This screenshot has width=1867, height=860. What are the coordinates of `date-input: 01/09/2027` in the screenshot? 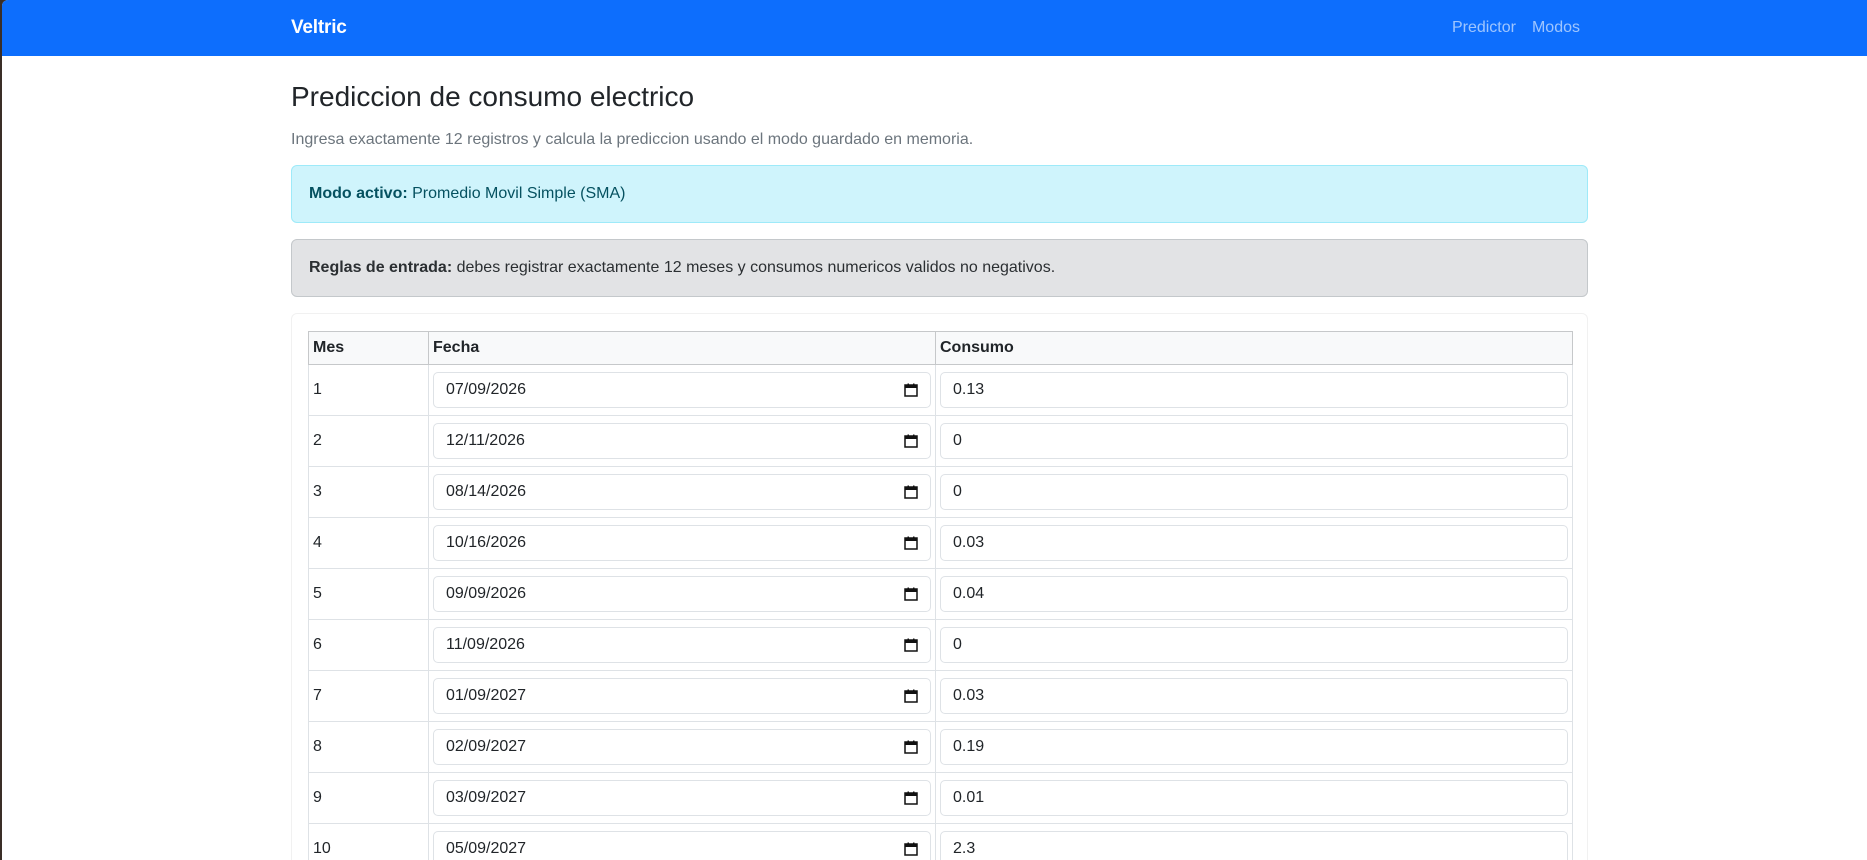 It's located at (682, 695).